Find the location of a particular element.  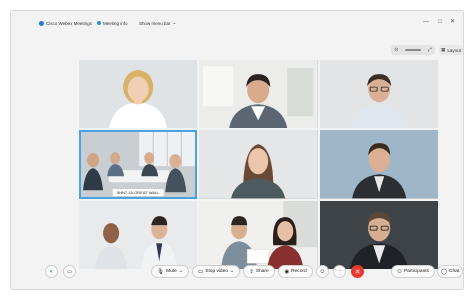

record-icon: ◉ is located at coordinates (287, 271).